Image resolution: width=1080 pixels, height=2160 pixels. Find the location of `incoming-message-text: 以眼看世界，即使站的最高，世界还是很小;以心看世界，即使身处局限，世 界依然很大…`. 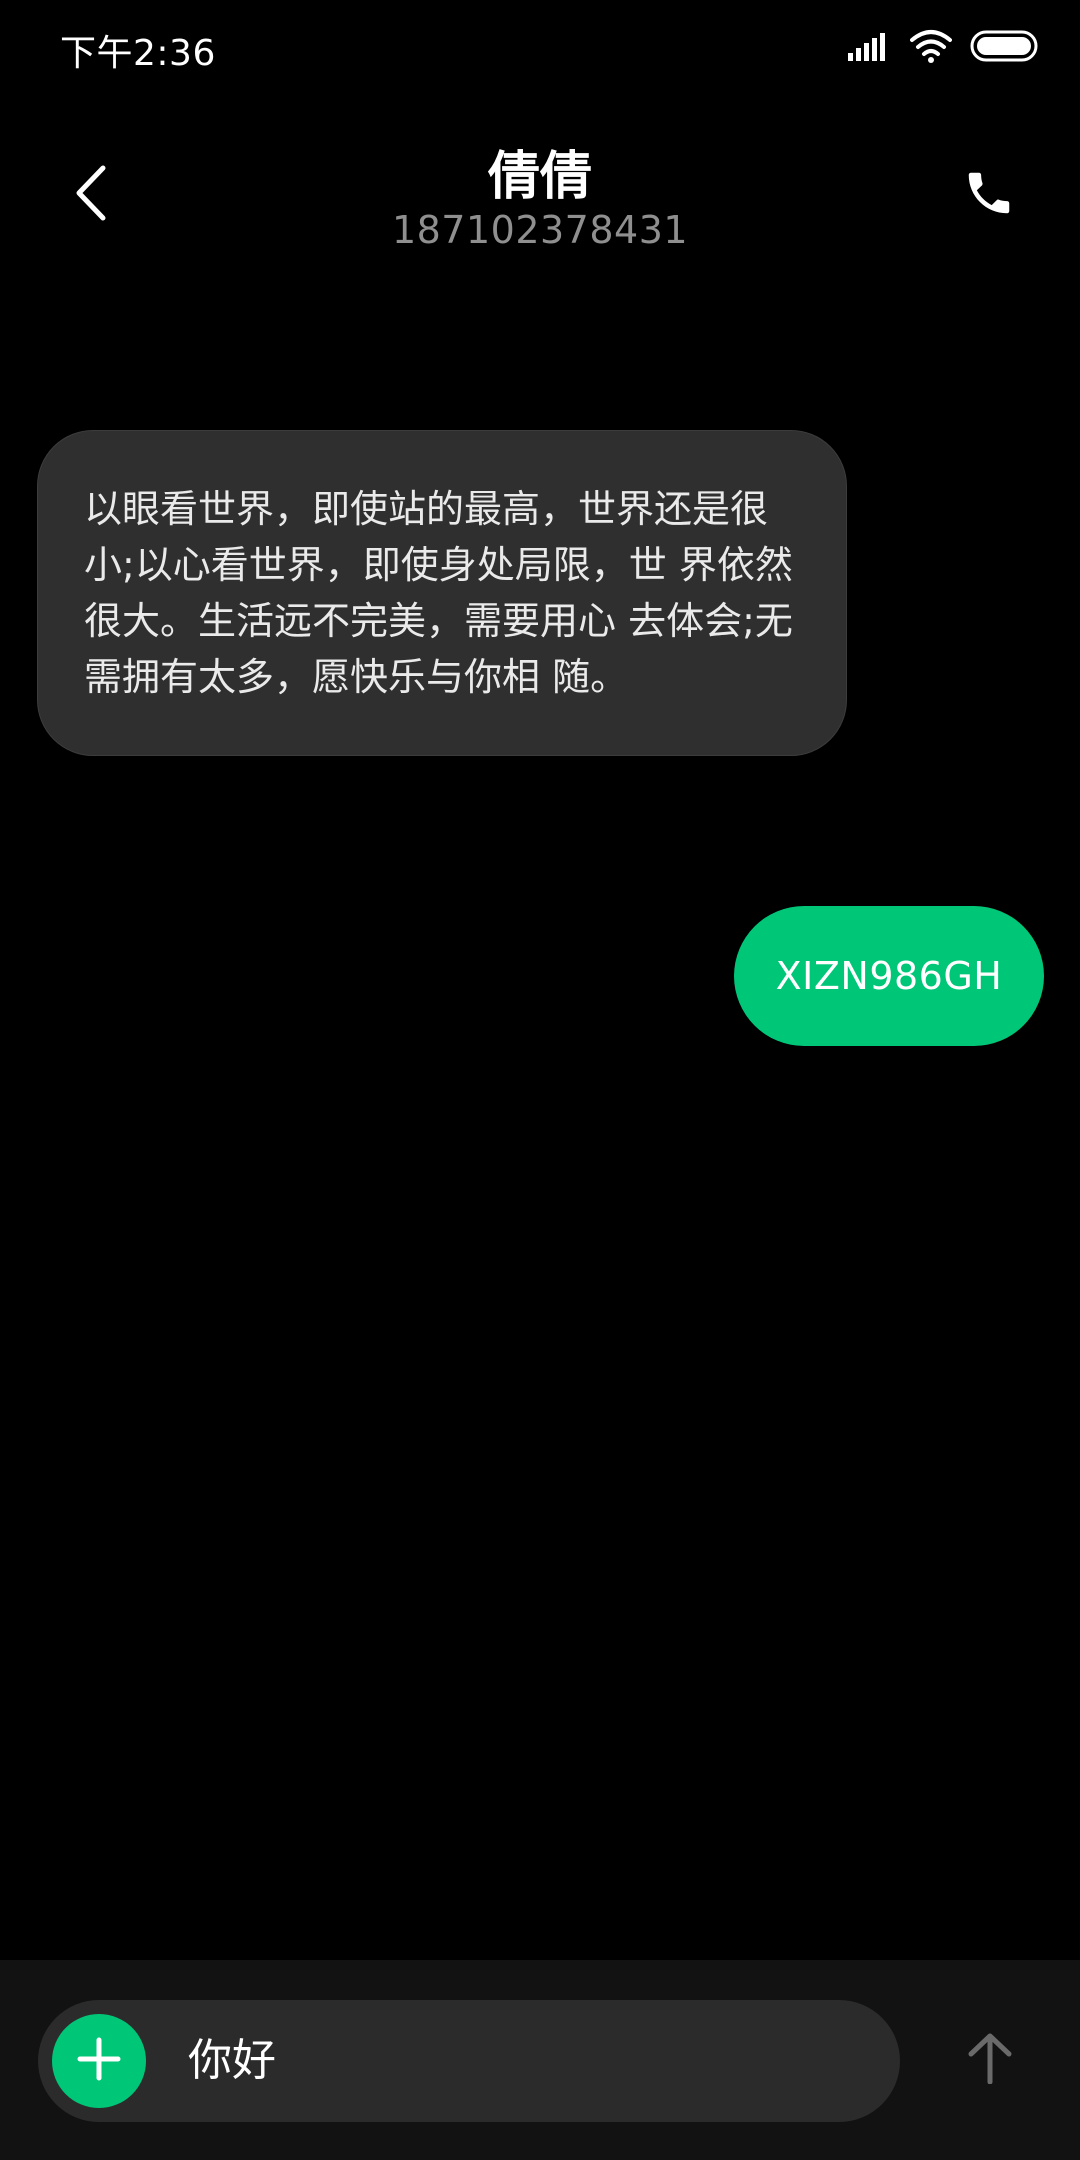

incoming-message-text: 以眼看世界，即使站的最高，世界还是很小;以心看世界，即使身处局限，世 界依然很大… is located at coordinates (438, 593).